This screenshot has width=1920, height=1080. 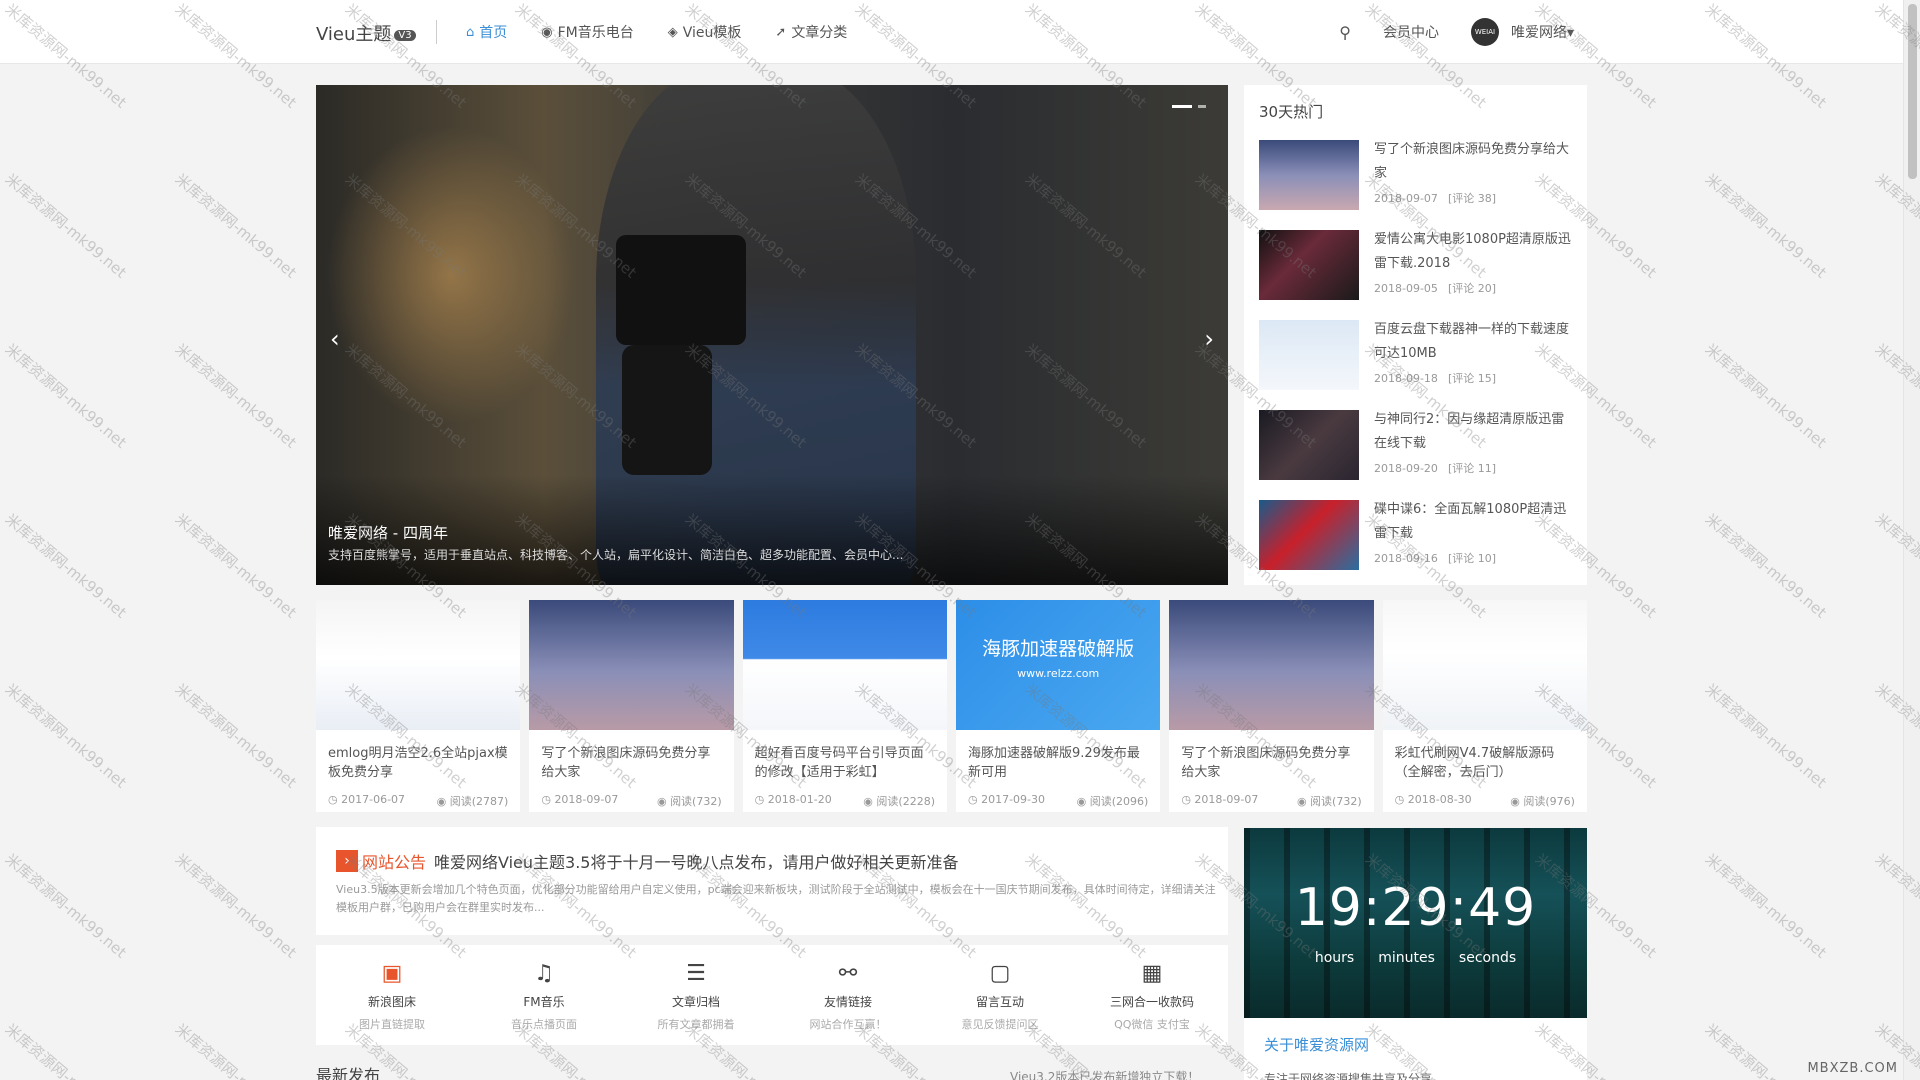 What do you see at coordinates (705, 32) in the screenshot?
I see `nav-vieu-template: ◈ Vieu模板` at bounding box center [705, 32].